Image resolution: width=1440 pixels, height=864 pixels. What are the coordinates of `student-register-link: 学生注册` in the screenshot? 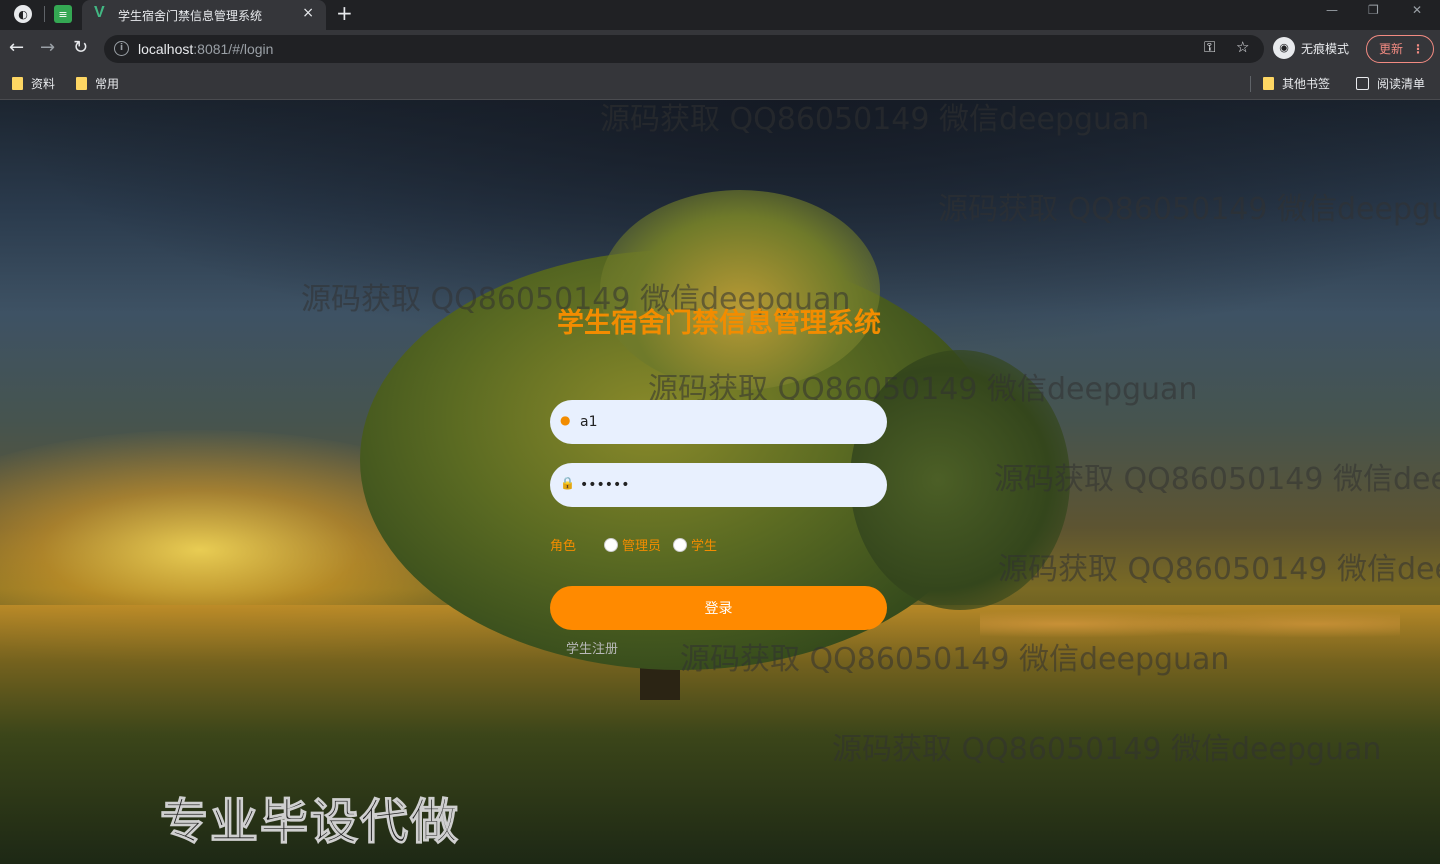 It's located at (592, 647).